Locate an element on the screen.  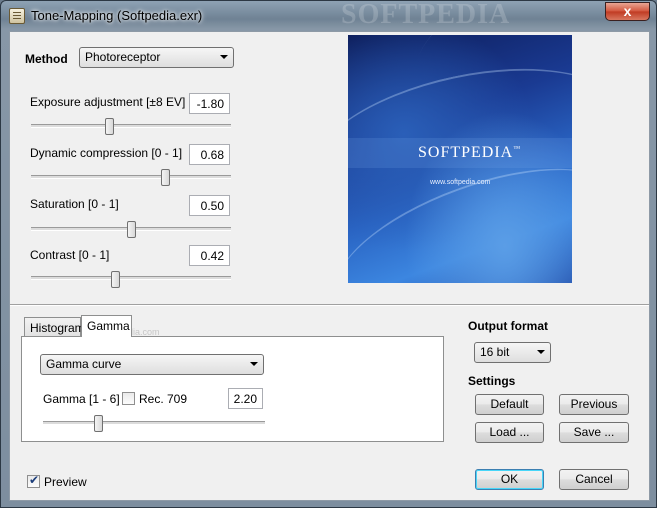
param-label: Exposure adjustment [±8 EV] is located at coordinates (108, 102).